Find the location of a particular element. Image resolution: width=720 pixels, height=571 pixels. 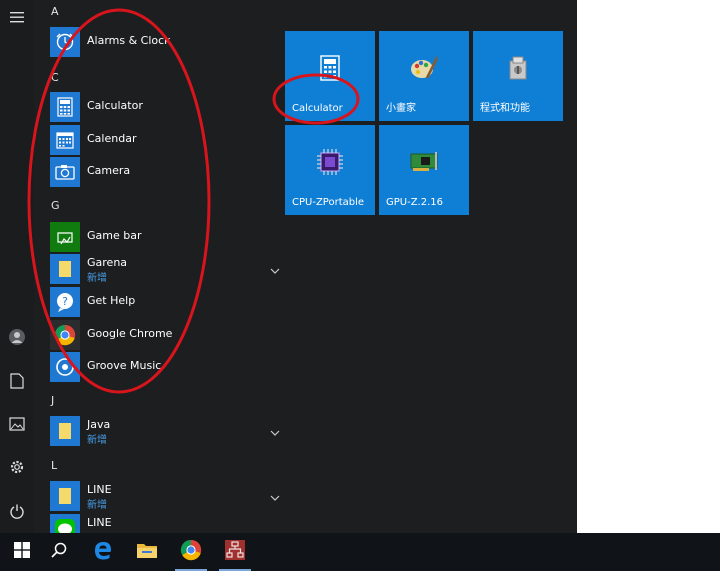

documents-icon is located at coordinates (17, 381).